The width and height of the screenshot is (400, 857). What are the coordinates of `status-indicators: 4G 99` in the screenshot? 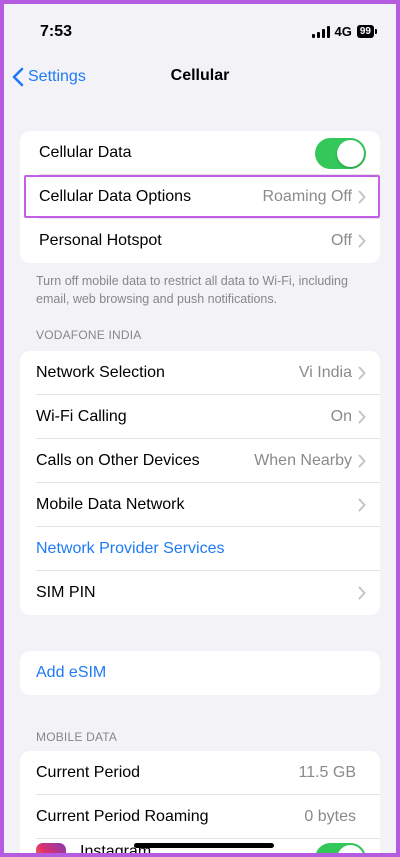 It's located at (344, 31).